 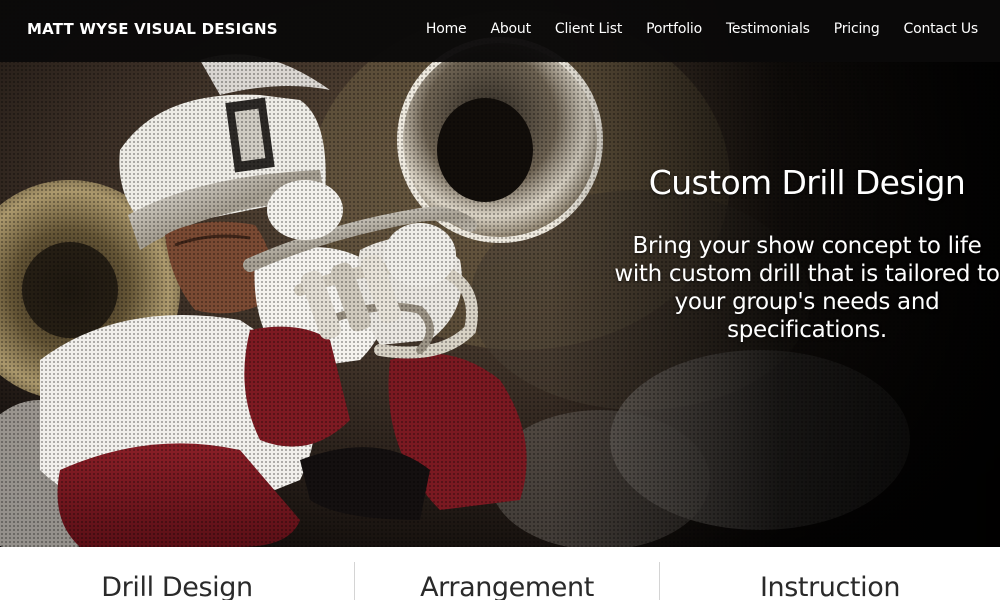 What do you see at coordinates (857, 29) in the screenshot?
I see `nav-item-pricing: Pricing` at bounding box center [857, 29].